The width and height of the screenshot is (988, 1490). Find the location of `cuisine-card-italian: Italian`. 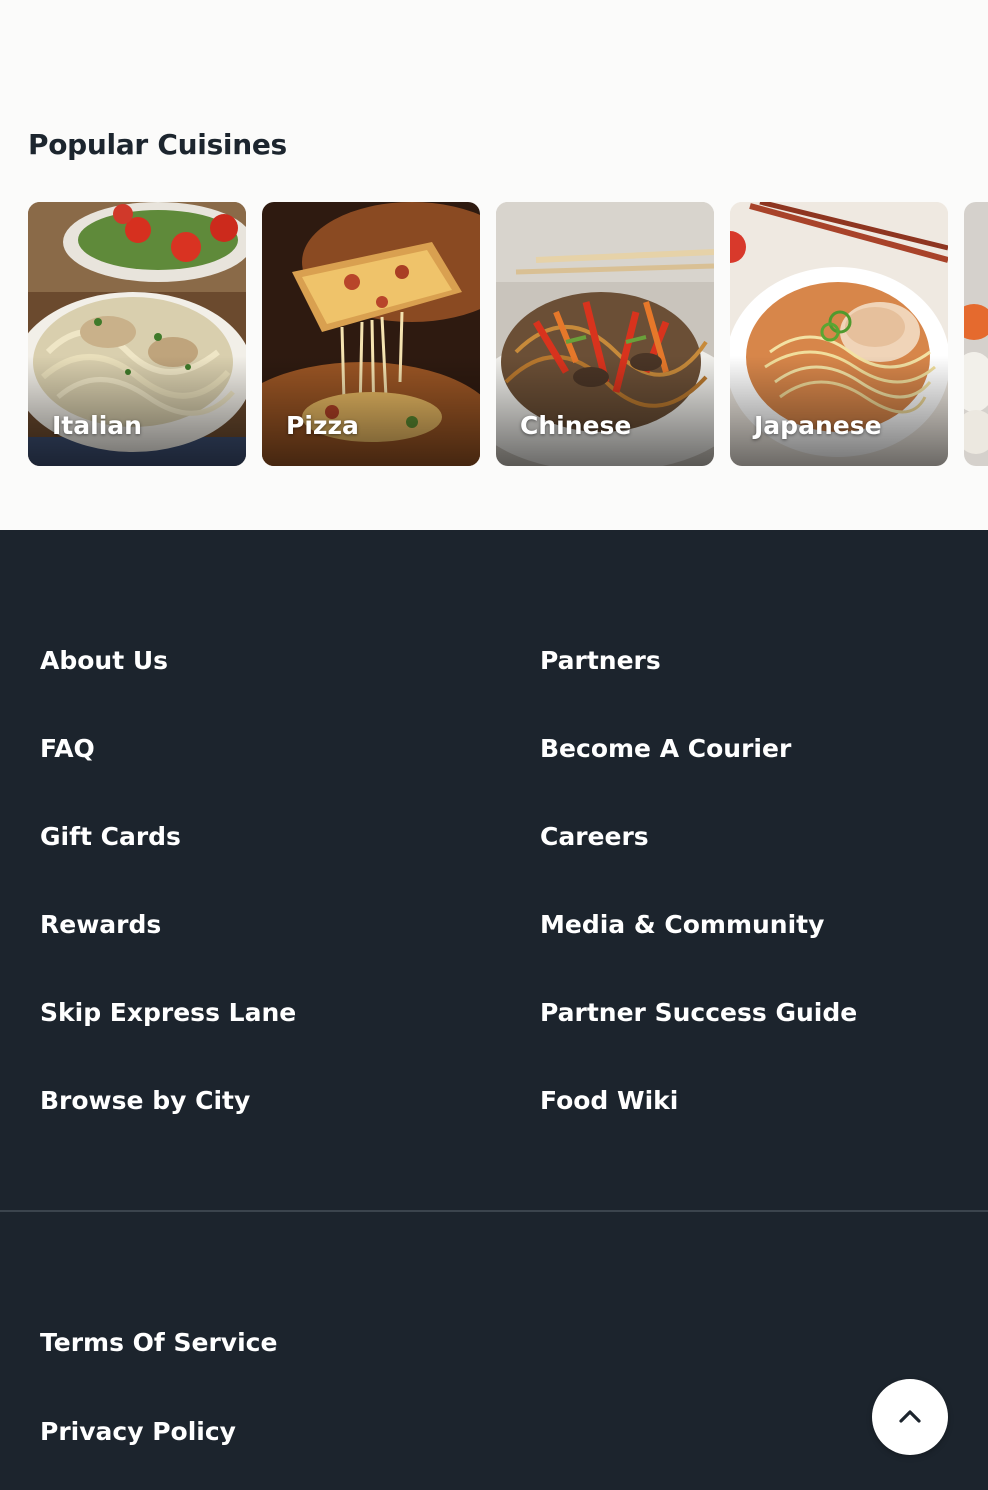

cuisine-card-italian: Italian is located at coordinates (137, 334).